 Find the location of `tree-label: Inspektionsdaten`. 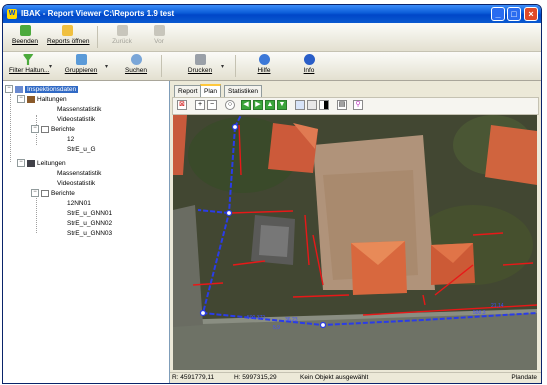

tree-label: Inspektionsdaten is located at coordinates (52, 89).